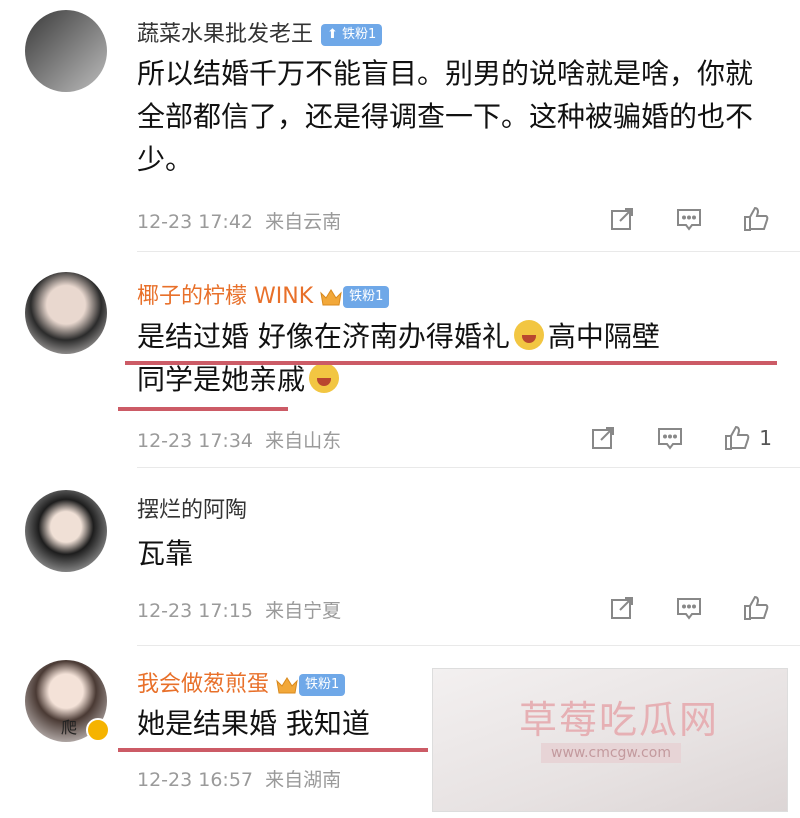  I want to click on comment-meta: 12-23 17:34 来自山东, so click(239, 441).